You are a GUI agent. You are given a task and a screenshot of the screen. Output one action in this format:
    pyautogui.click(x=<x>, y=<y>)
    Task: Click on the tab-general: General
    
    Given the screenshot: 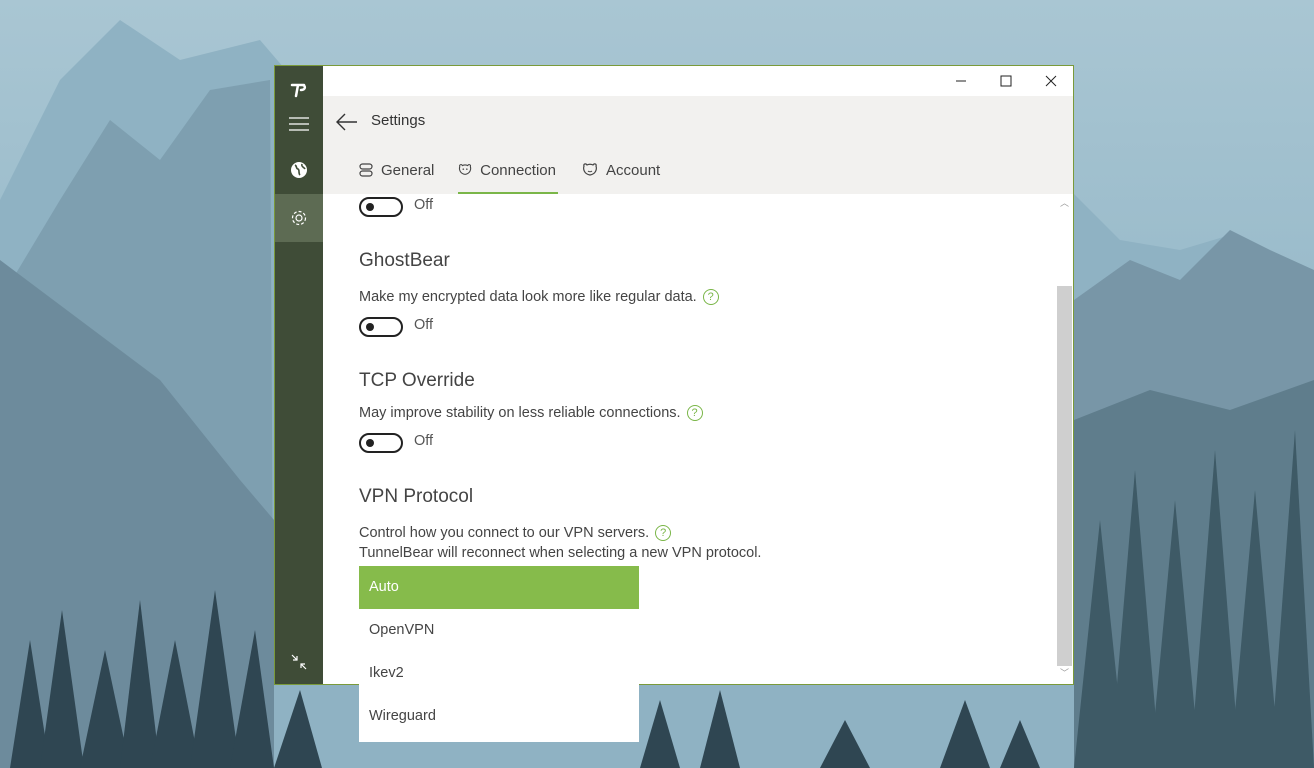 What is the action you would take?
    pyautogui.click(x=396, y=174)
    